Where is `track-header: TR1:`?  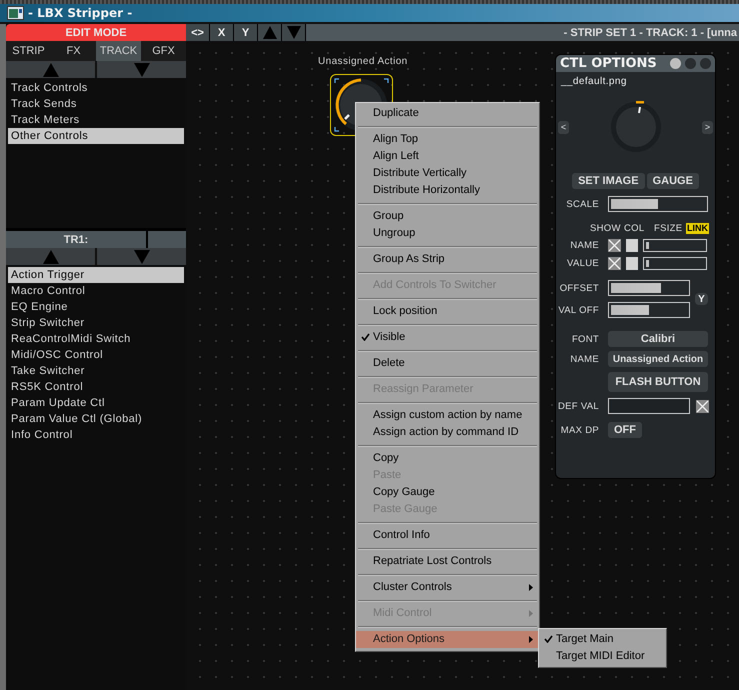 track-header: TR1: is located at coordinates (76, 239).